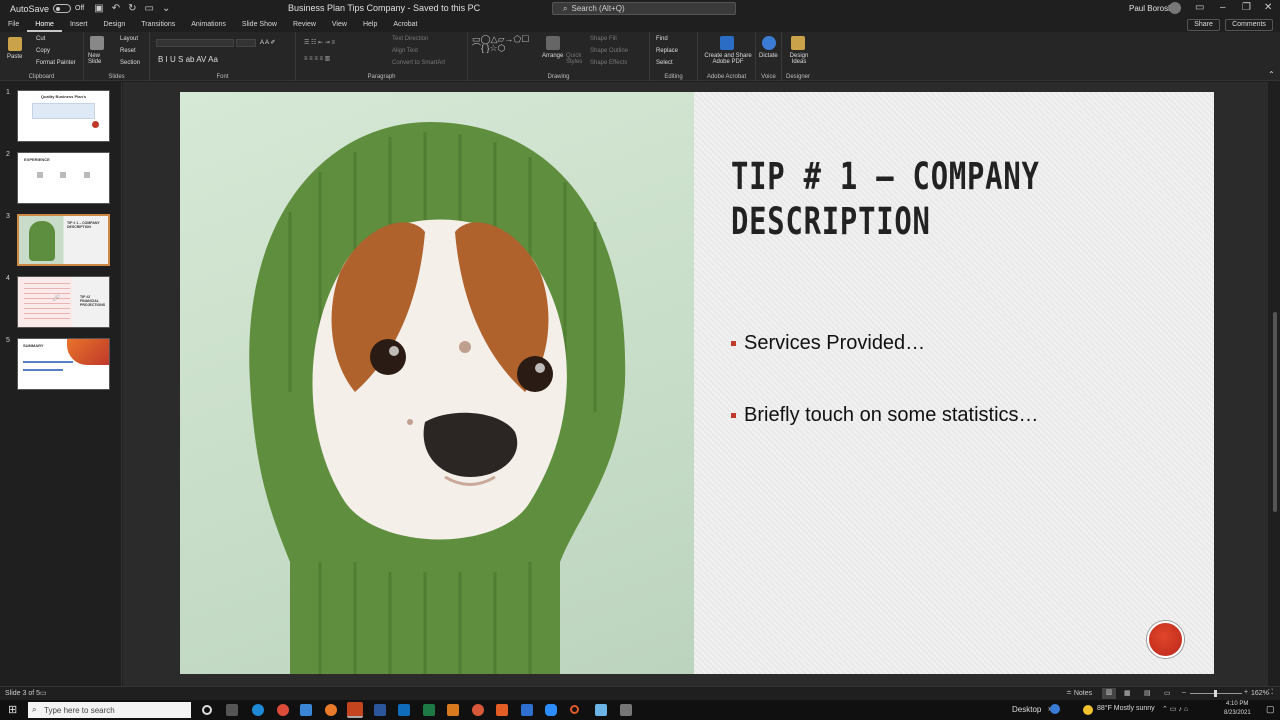  I want to click on record-button-icon, so click(1165, 639).